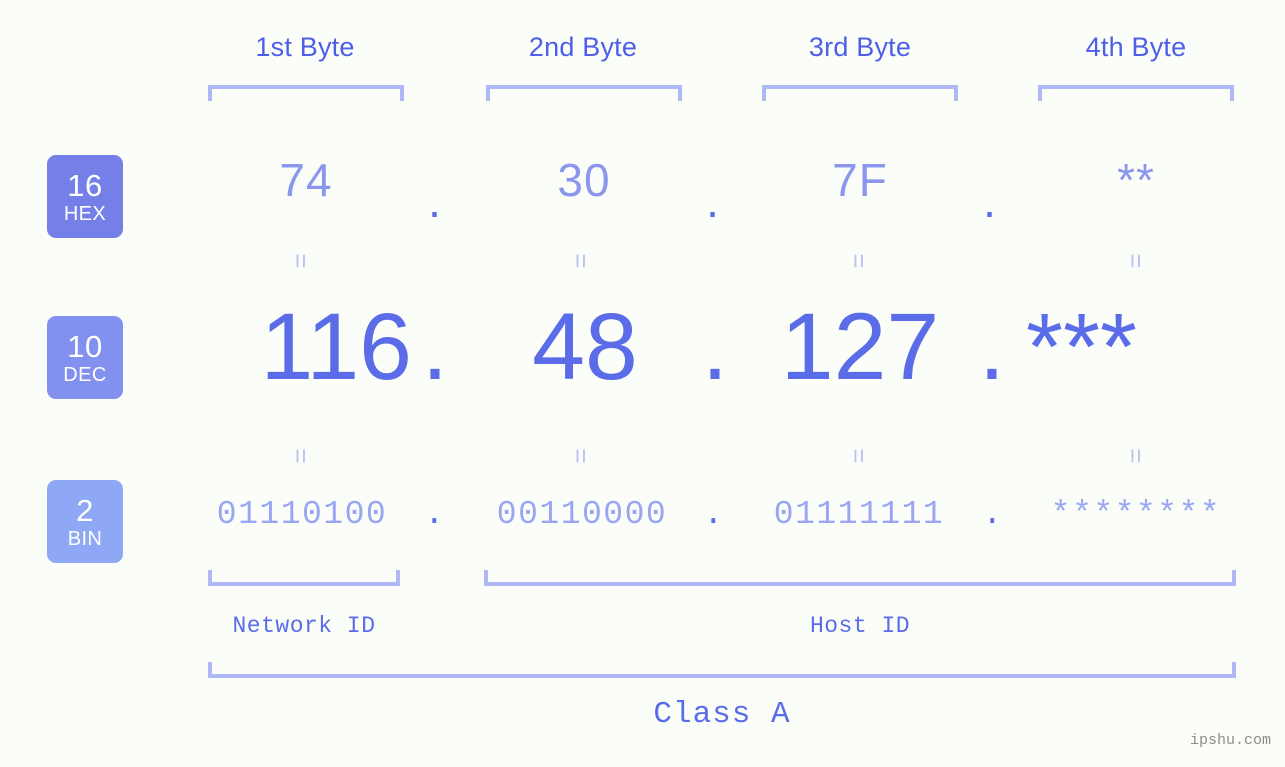  Describe the element at coordinates (859, 261) in the screenshot. I see `equals-marker-hex-dec-3: =` at that location.